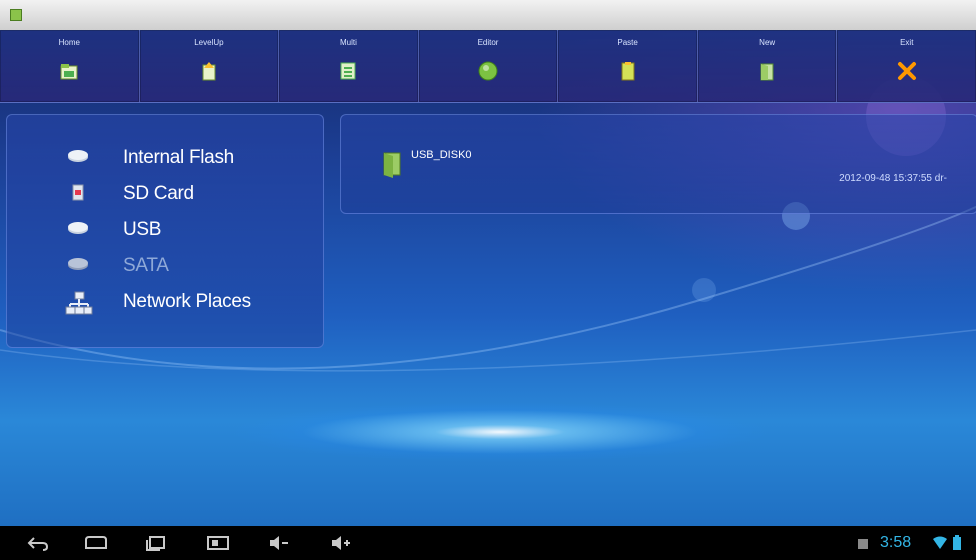 The image size is (976, 560). What do you see at coordinates (906, 71) in the screenshot?
I see `exit-icon` at bounding box center [906, 71].